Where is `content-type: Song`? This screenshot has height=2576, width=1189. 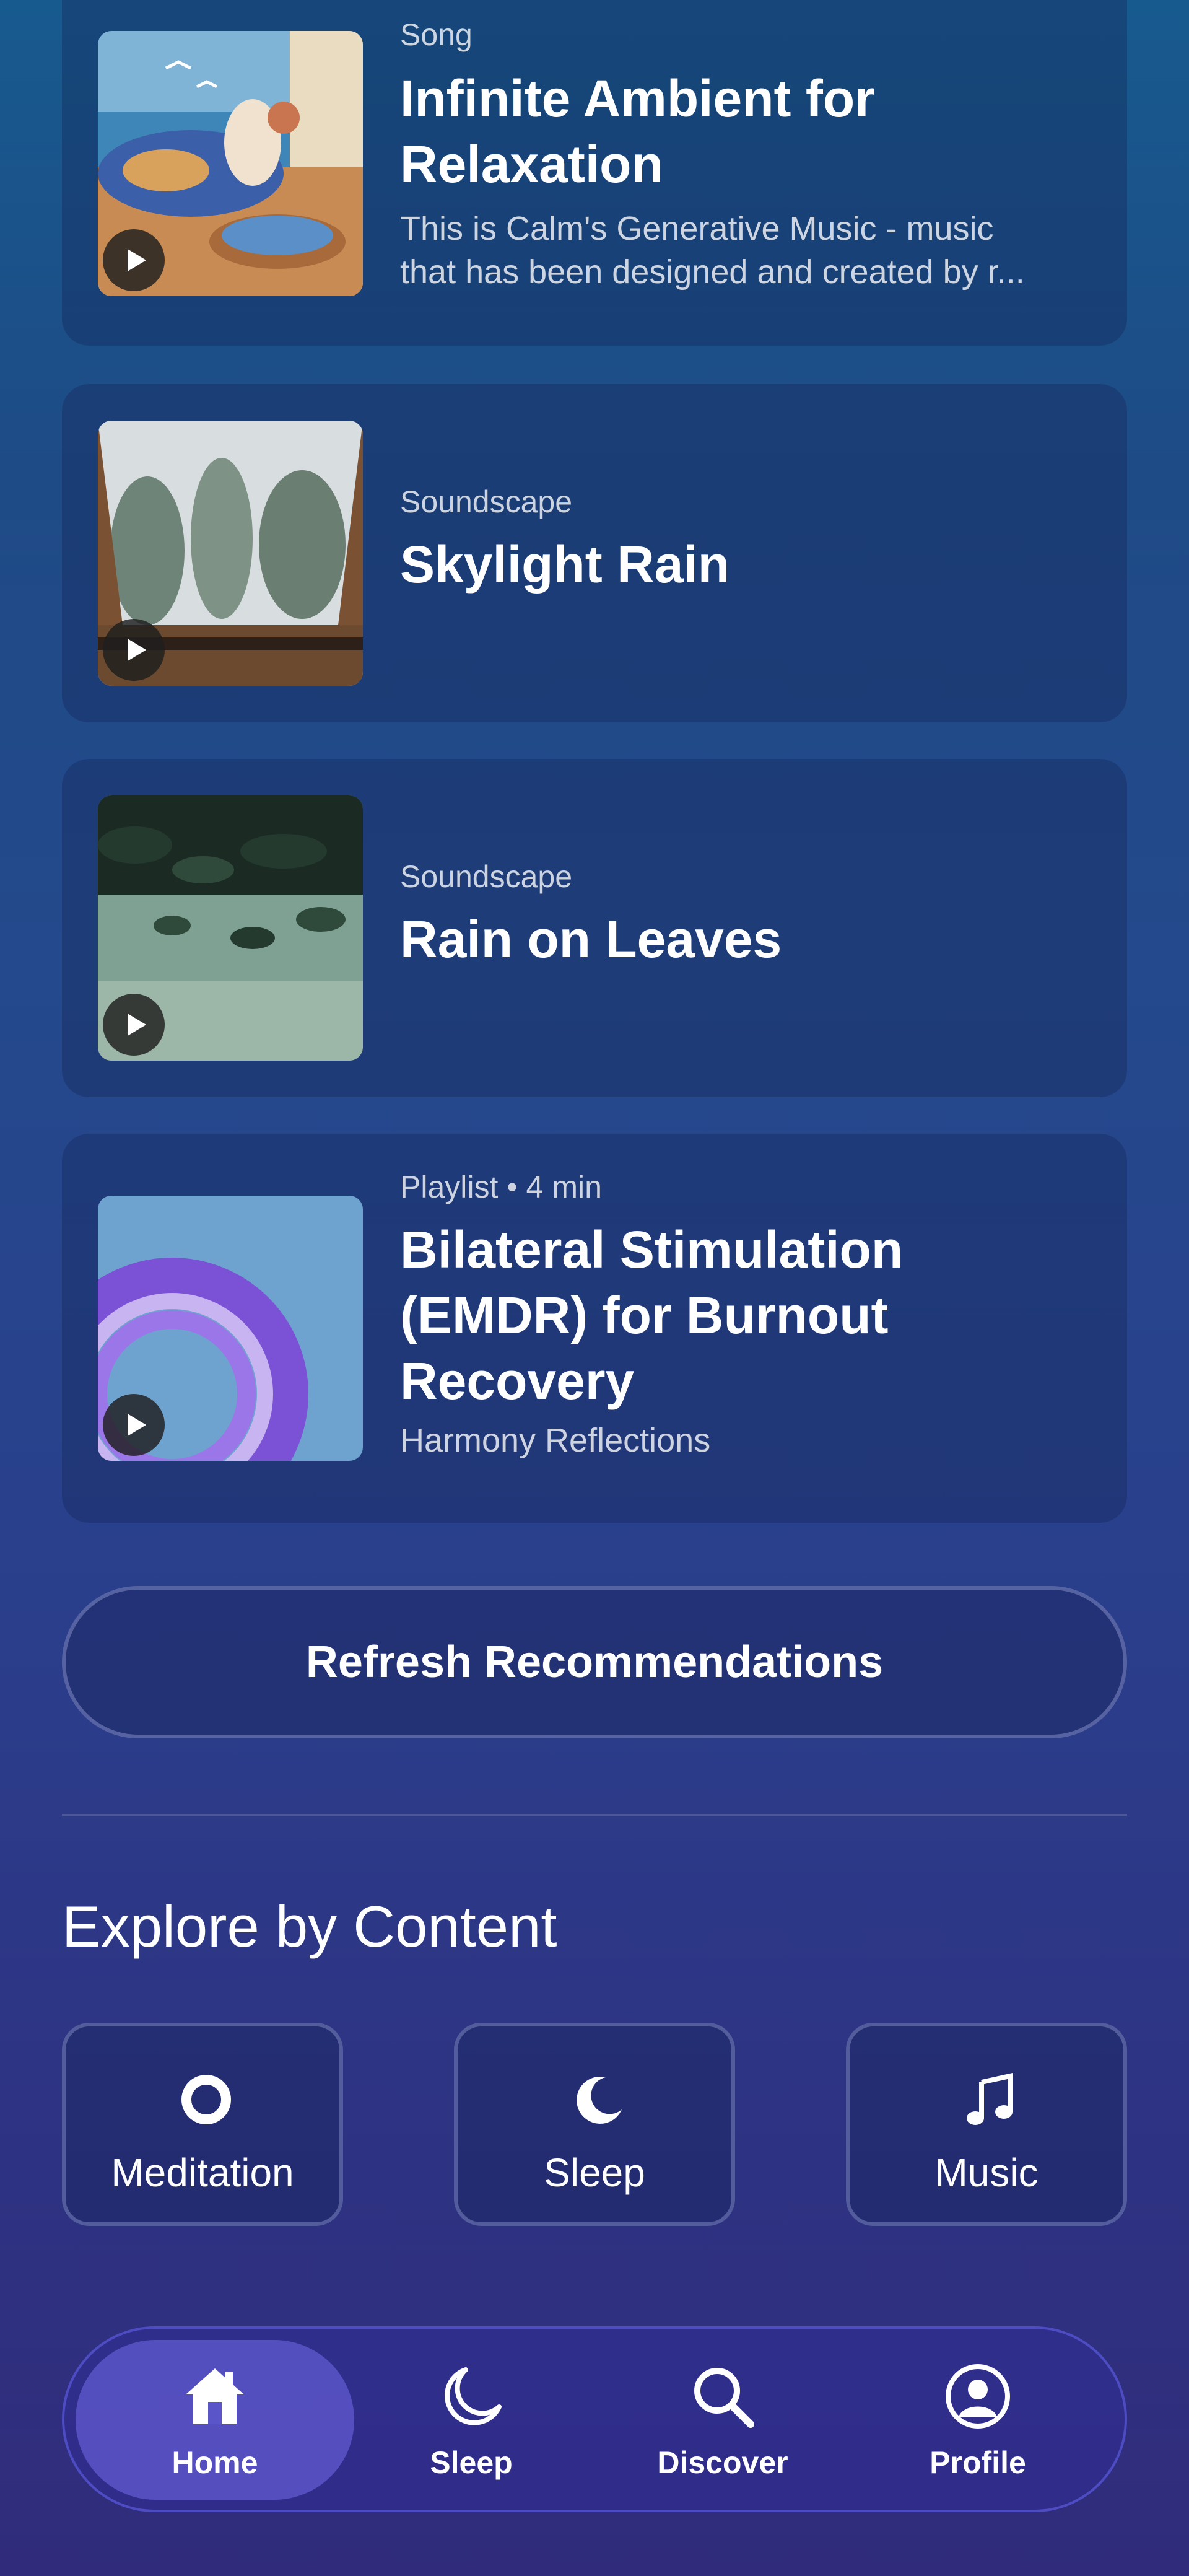 content-type: Song is located at coordinates (436, 34).